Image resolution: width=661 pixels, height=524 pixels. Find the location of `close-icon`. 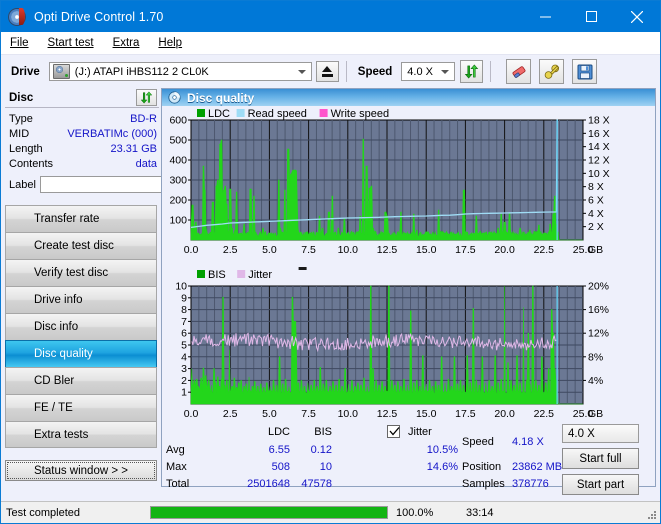

close-icon is located at coordinates (637, 16).